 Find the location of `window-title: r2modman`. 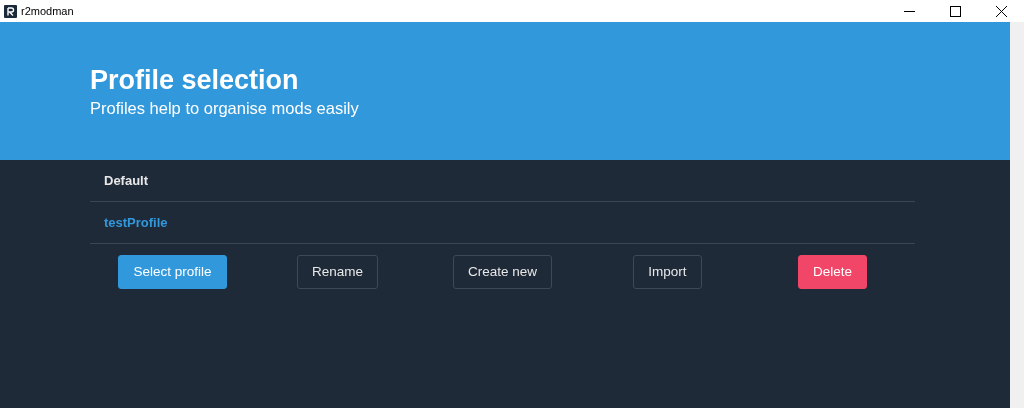

window-title: r2modman is located at coordinates (47, 11).